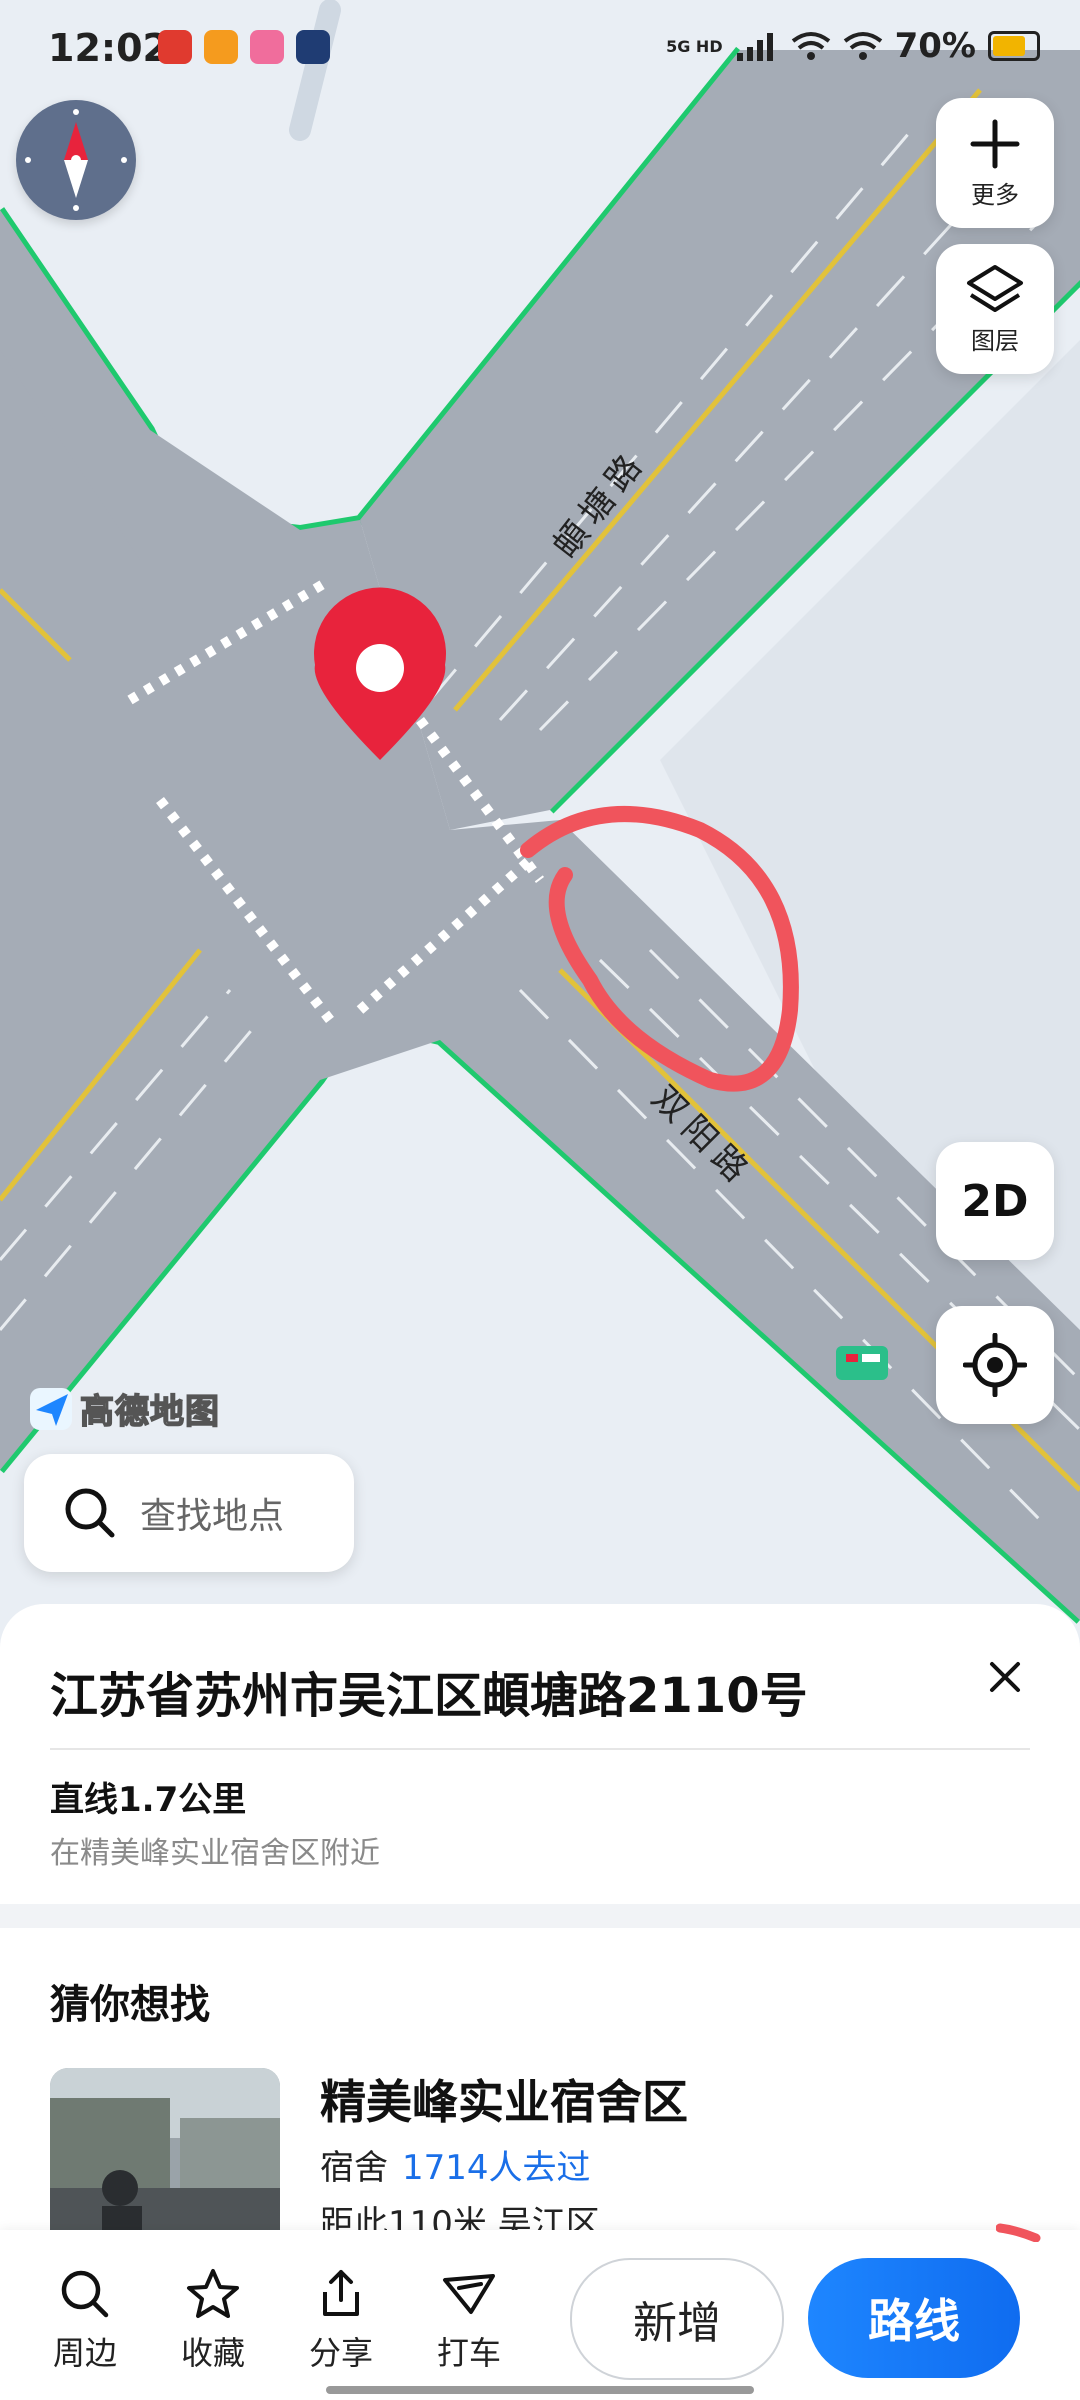 This screenshot has width=1080, height=2400. Describe the element at coordinates (221, 47) in the screenshot. I see `notification-video-icon` at that location.